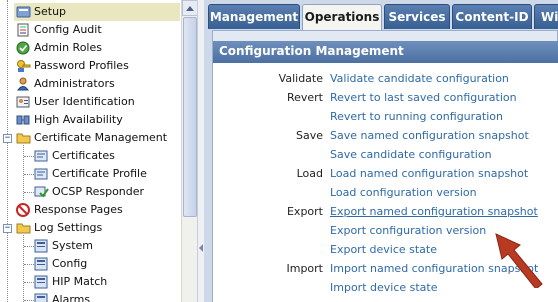 The width and height of the screenshot is (558, 302). Describe the element at coordinates (429, 135) in the screenshot. I see `save-named-snapshot-link: Save named configuration snapshot` at that location.